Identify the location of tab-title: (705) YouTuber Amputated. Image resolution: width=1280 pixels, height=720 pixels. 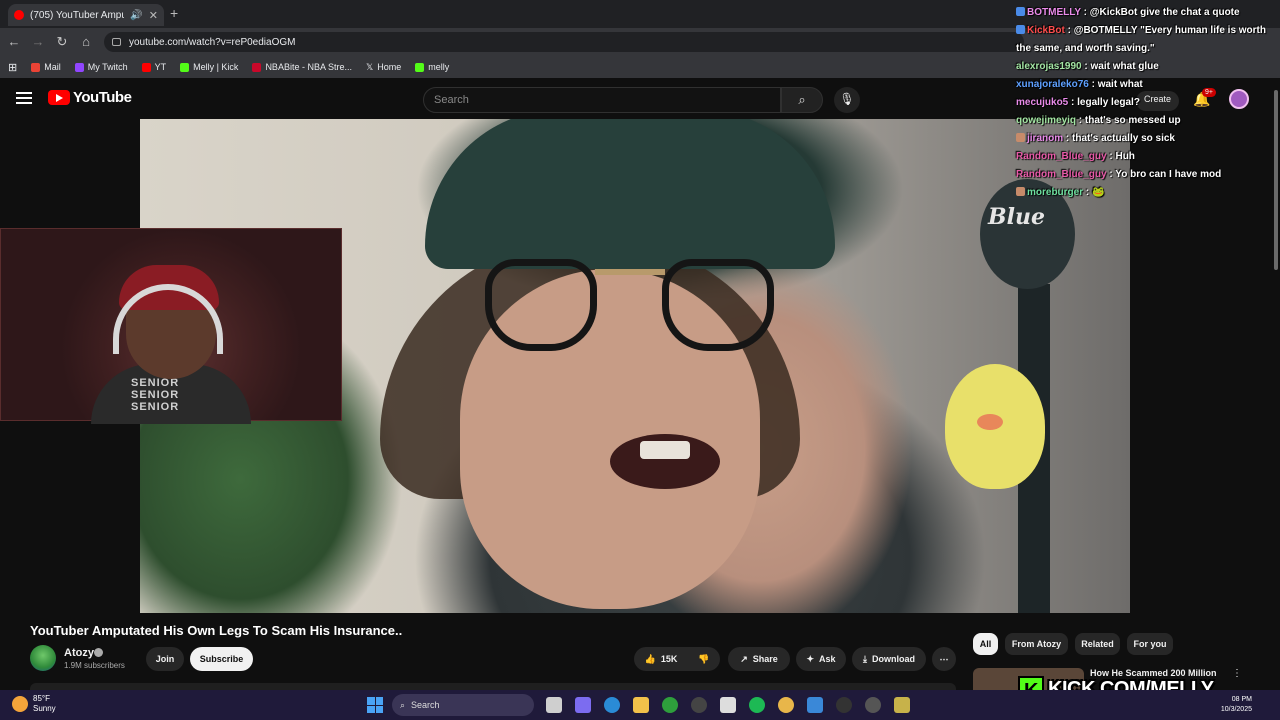
(77, 15).